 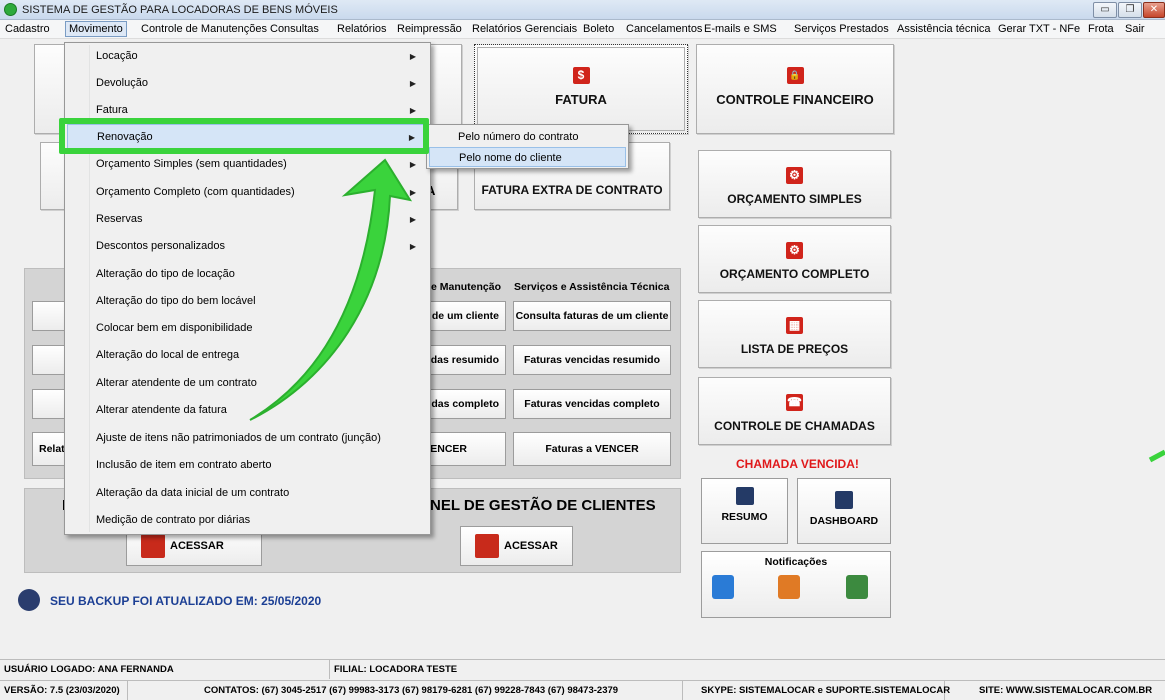 I want to click on menu-sair: Sair, so click(x=1135, y=29).